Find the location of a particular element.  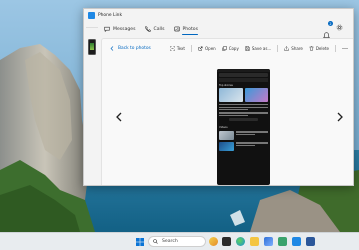

previous-photo-button is located at coordinates (119, 117).